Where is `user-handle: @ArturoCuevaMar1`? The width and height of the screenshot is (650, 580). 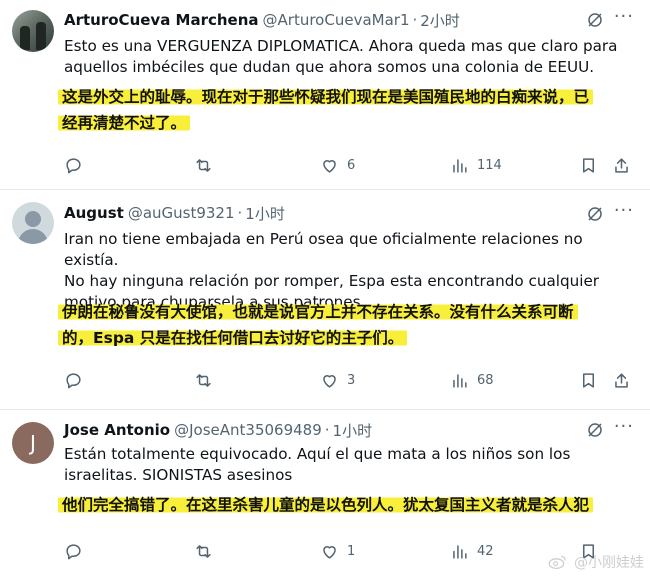 user-handle: @ArturoCuevaMar1 is located at coordinates (336, 20).